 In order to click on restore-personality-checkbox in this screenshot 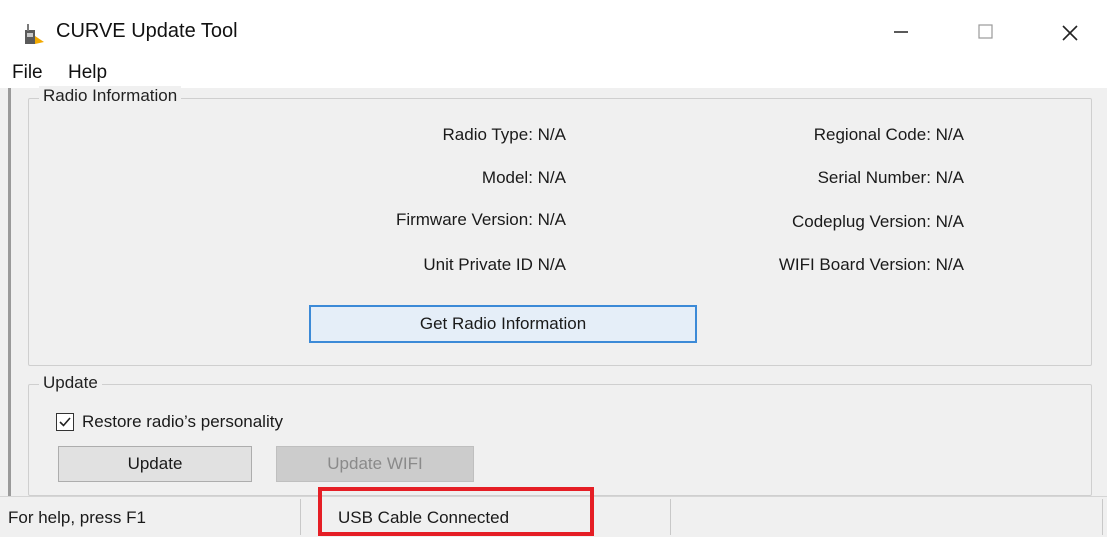, I will do `click(65, 422)`.